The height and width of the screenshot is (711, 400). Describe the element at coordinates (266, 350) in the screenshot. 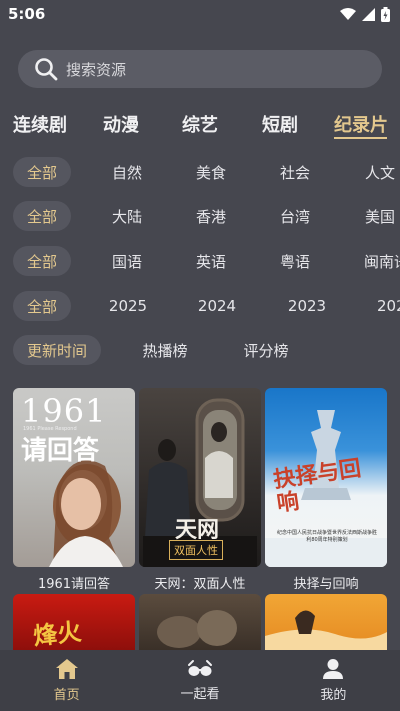

I see `sort-rating: 评分榜` at that location.